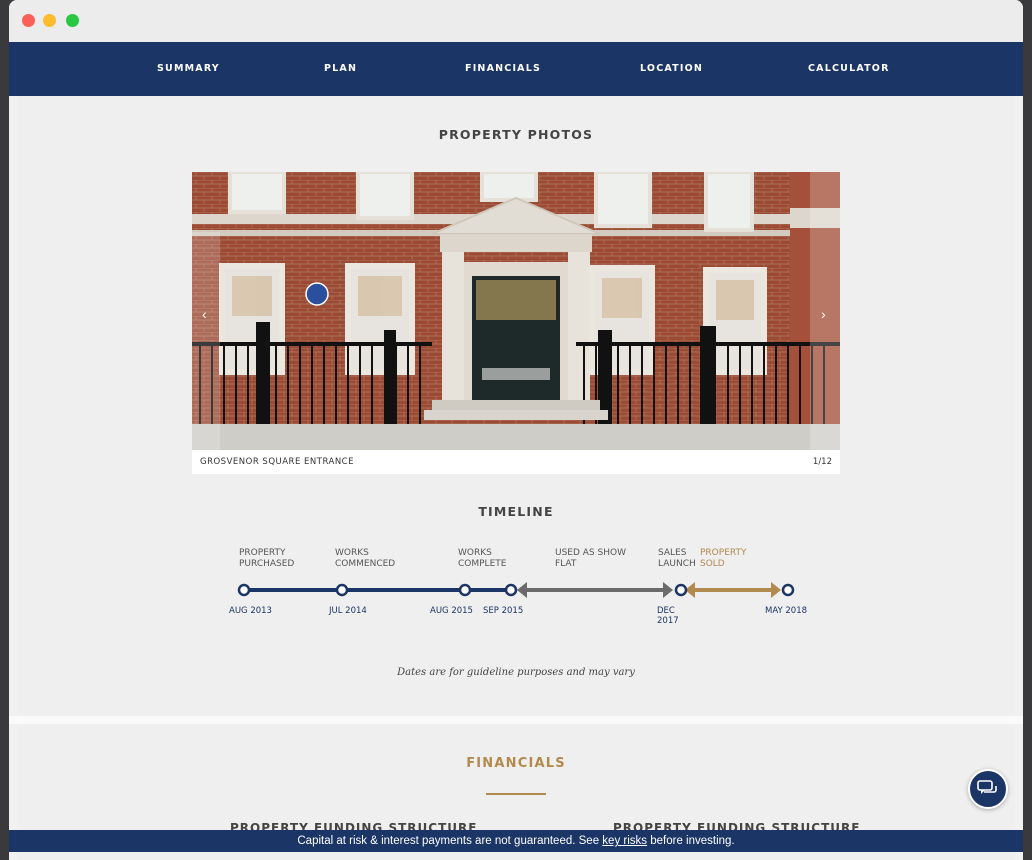 This screenshot has height=860, width=1032. Describe the element at coordinates (786, 611) in the screenshot. I see `timeline-date-may-2018: MAY 2018` at that location.